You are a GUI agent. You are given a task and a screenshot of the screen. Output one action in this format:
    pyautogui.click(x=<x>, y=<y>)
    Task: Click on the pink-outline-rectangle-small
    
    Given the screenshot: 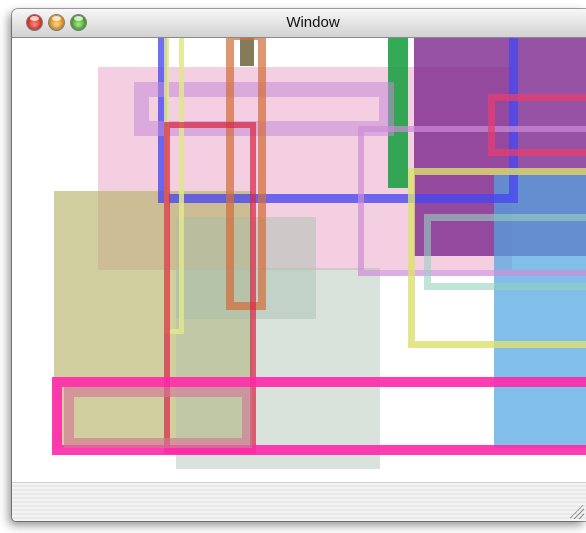 What is the action you would take?
    pyautogui.click(x=537, y=125)
    